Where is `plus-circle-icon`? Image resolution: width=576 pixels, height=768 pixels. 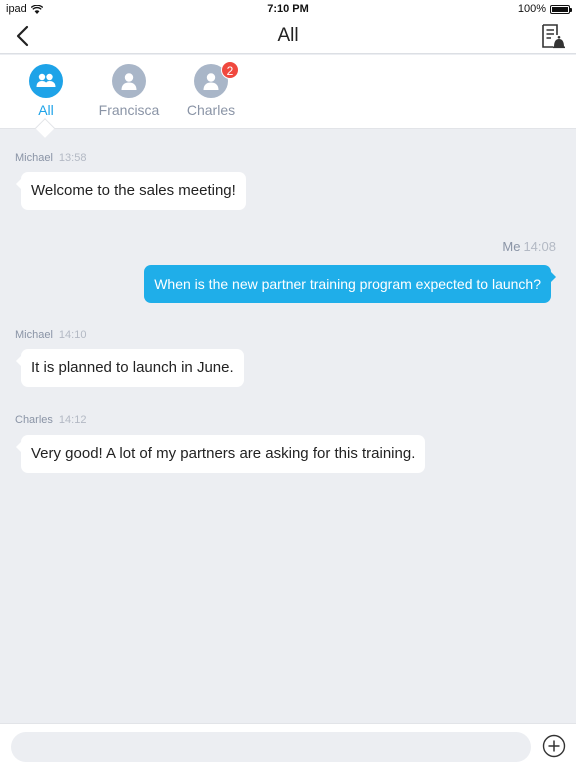 plus-circle-icon is located at coordinates (554, 746).